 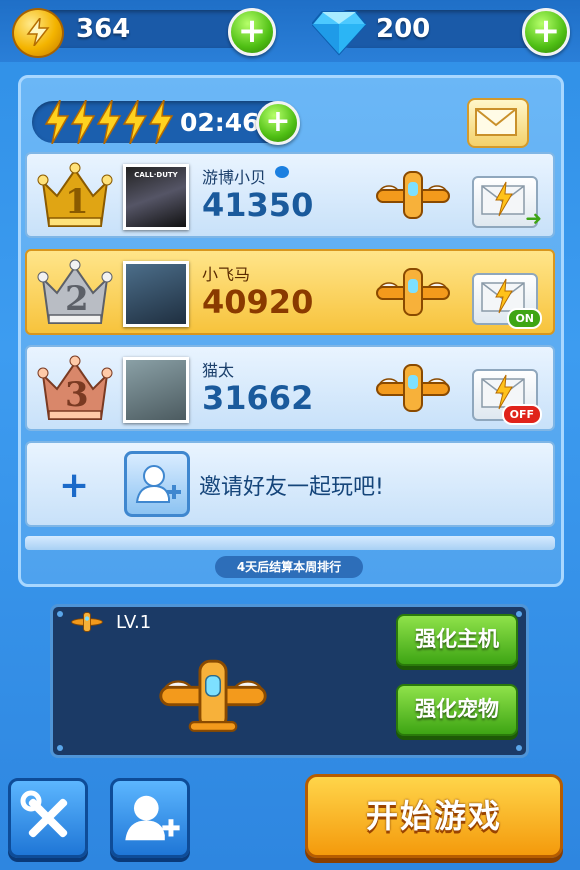 What do you see at coordinates (87, 622) in the screenshot?
I see `plane-small-icon` at bounding box center [87, 622].